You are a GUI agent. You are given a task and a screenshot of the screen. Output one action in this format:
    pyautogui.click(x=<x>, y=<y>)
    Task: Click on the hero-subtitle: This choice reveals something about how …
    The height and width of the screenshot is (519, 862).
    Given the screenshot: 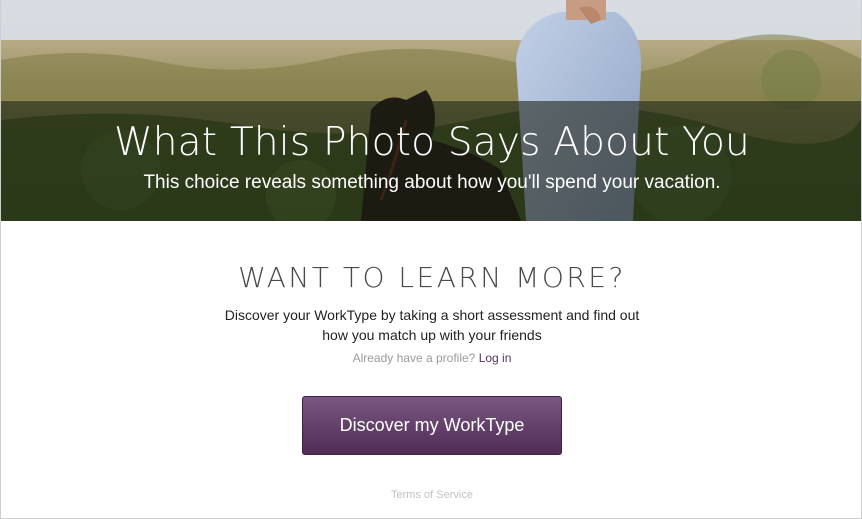 What is the action you would take?
    pyautogui.click(x=432, y=182)
    